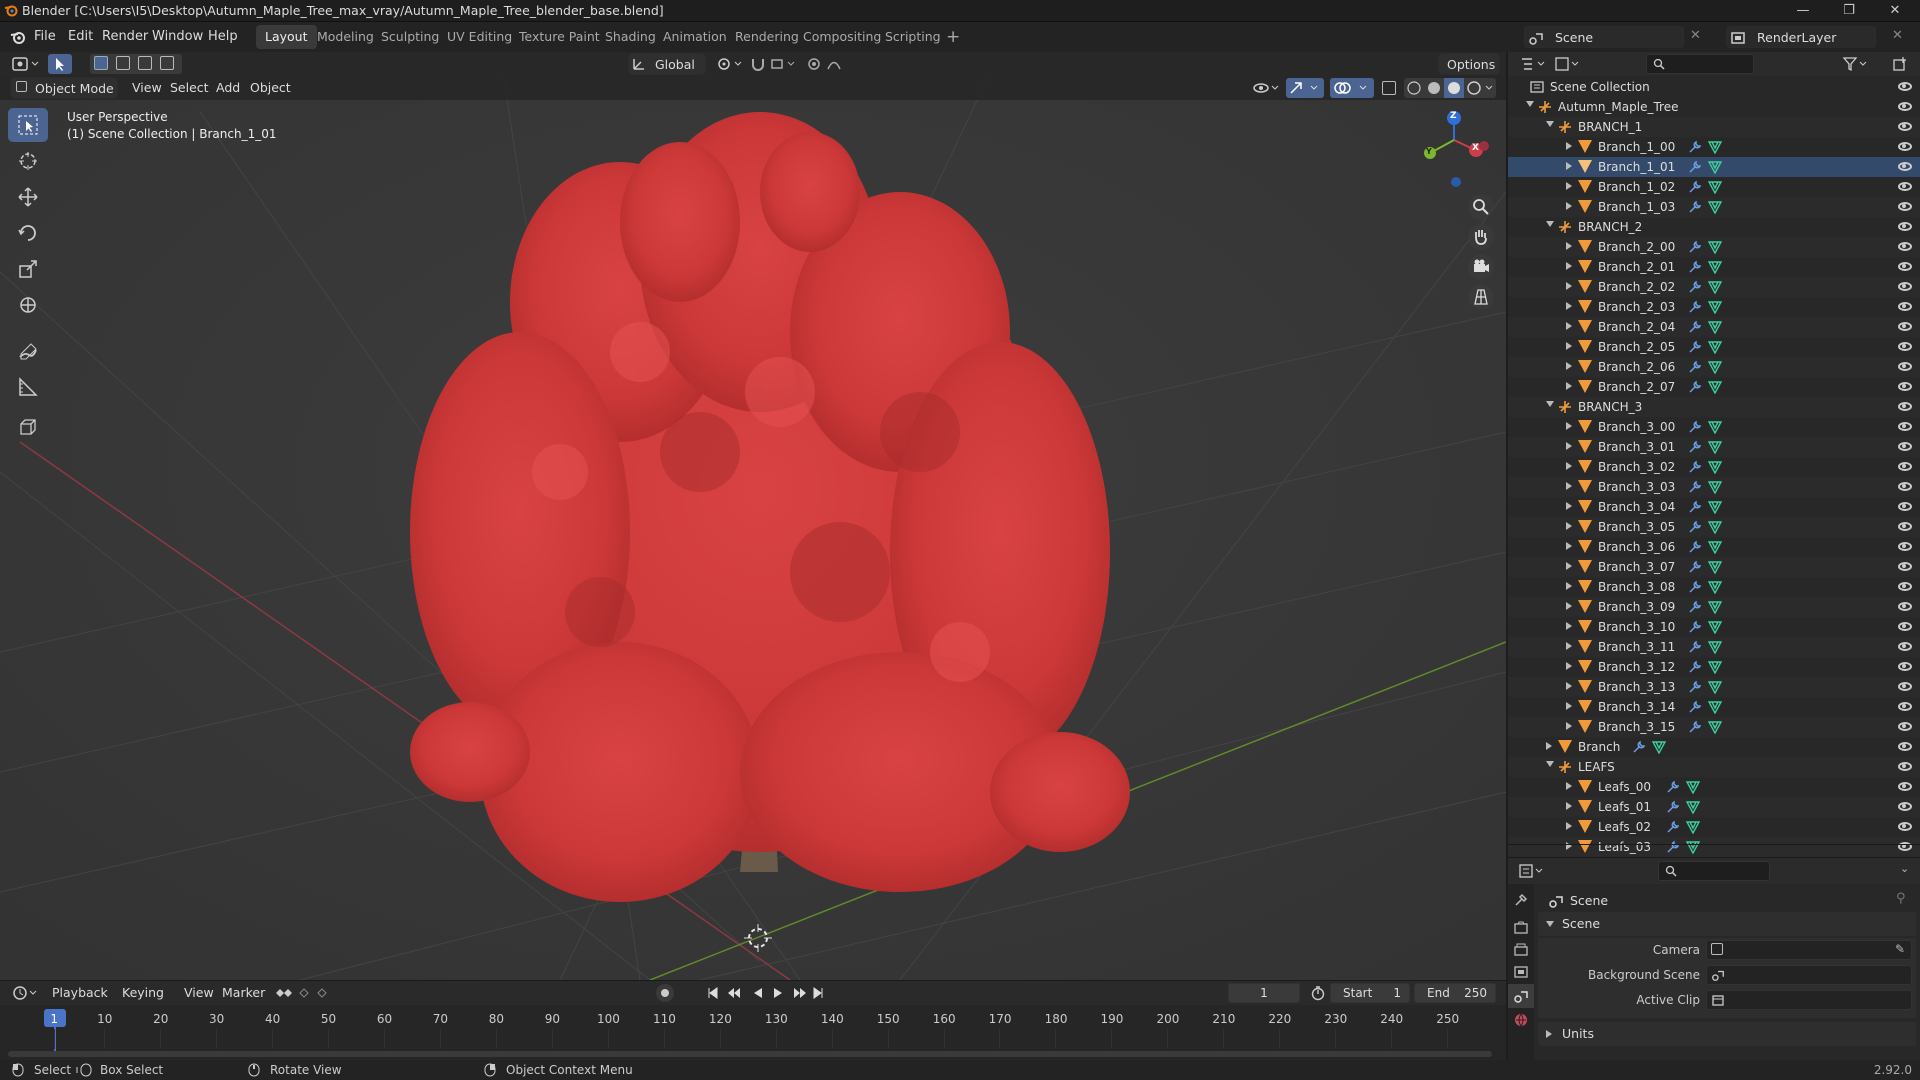 The height and width of the screenshot is (1080, 1920). I want to click on camera-view-button, so click(1481, 267).